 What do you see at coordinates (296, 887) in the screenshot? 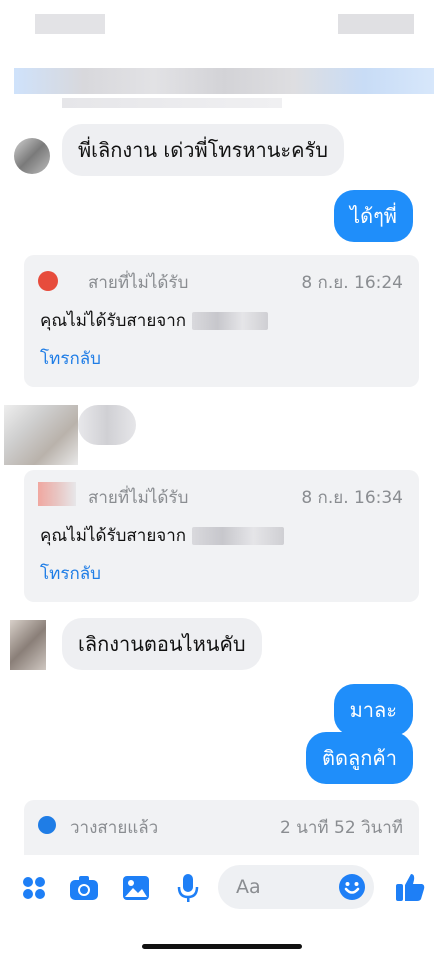
I see `message-input: Aa` at bounding box center [296, 887].